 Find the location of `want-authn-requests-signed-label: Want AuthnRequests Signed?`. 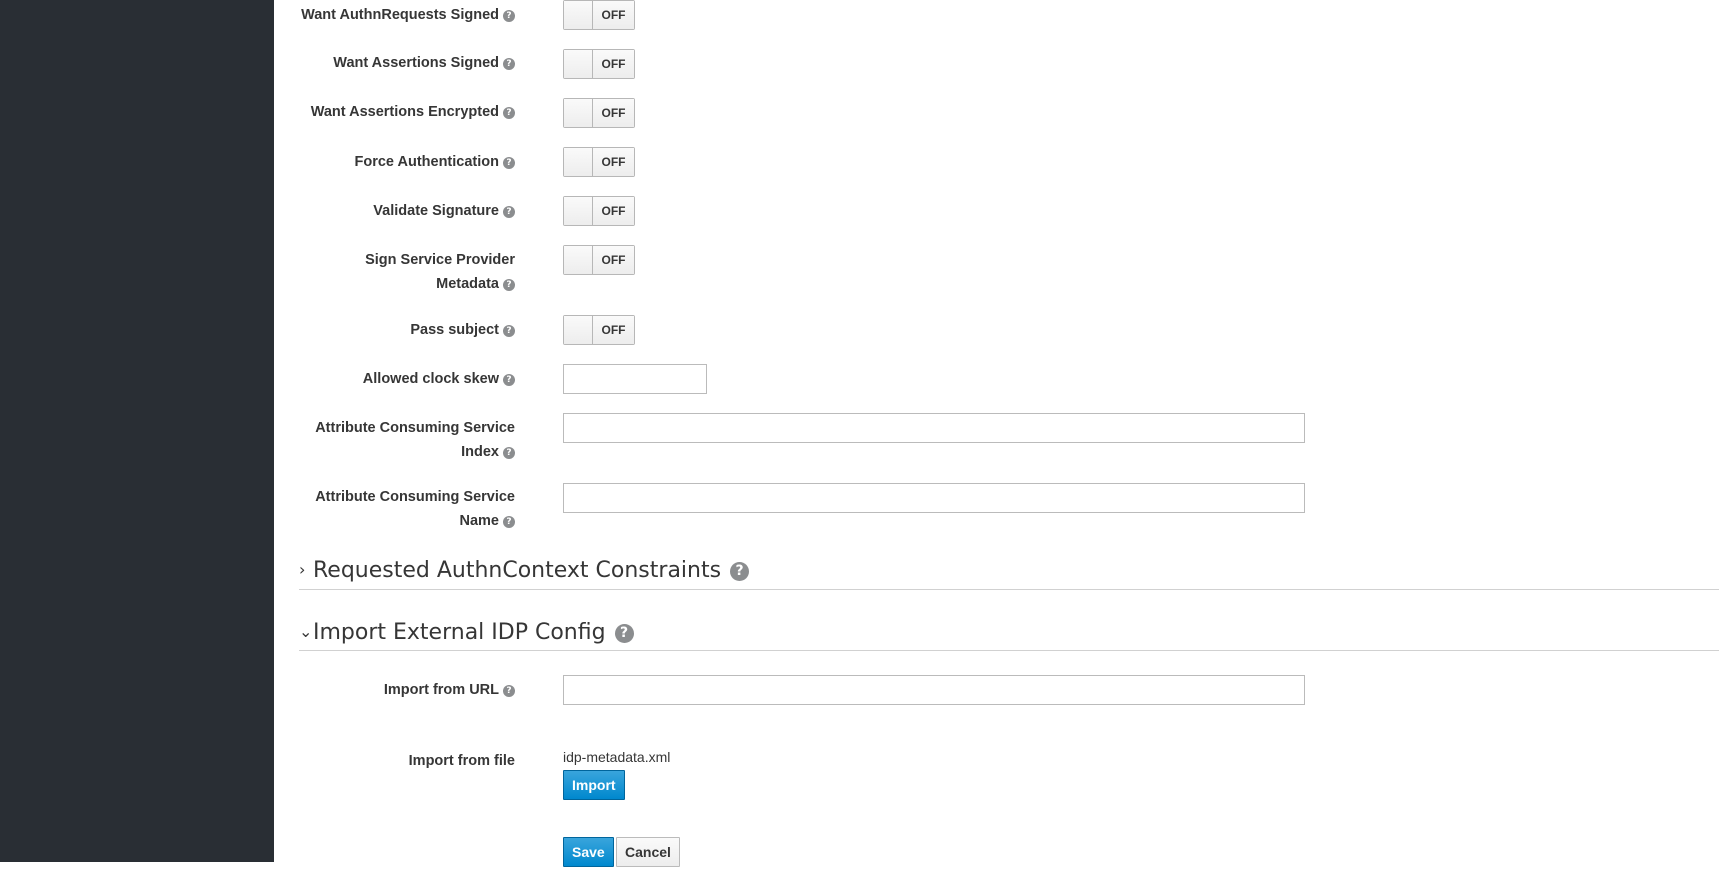

want-authn-requests-signed-label: Want AuthnRequests Signed? is located at coordinates (400, 15).